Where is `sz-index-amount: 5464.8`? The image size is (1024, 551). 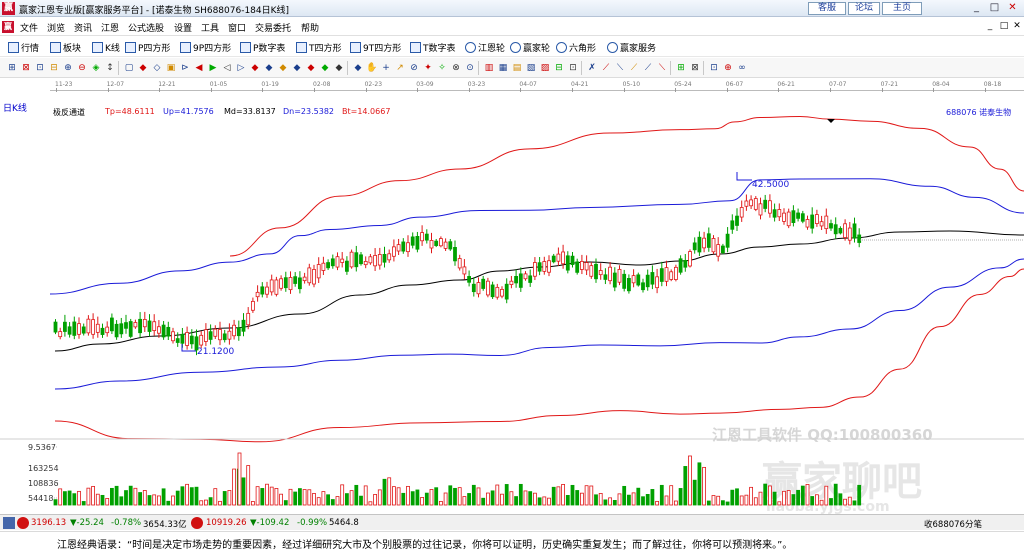 sz-index-amount: 5464.8 is located at coordinates (344, 523).